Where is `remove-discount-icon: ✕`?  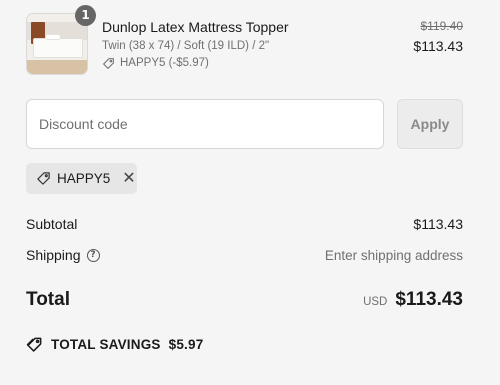
remove-discount-icon: ✕ is located at coordinates (128, 178).